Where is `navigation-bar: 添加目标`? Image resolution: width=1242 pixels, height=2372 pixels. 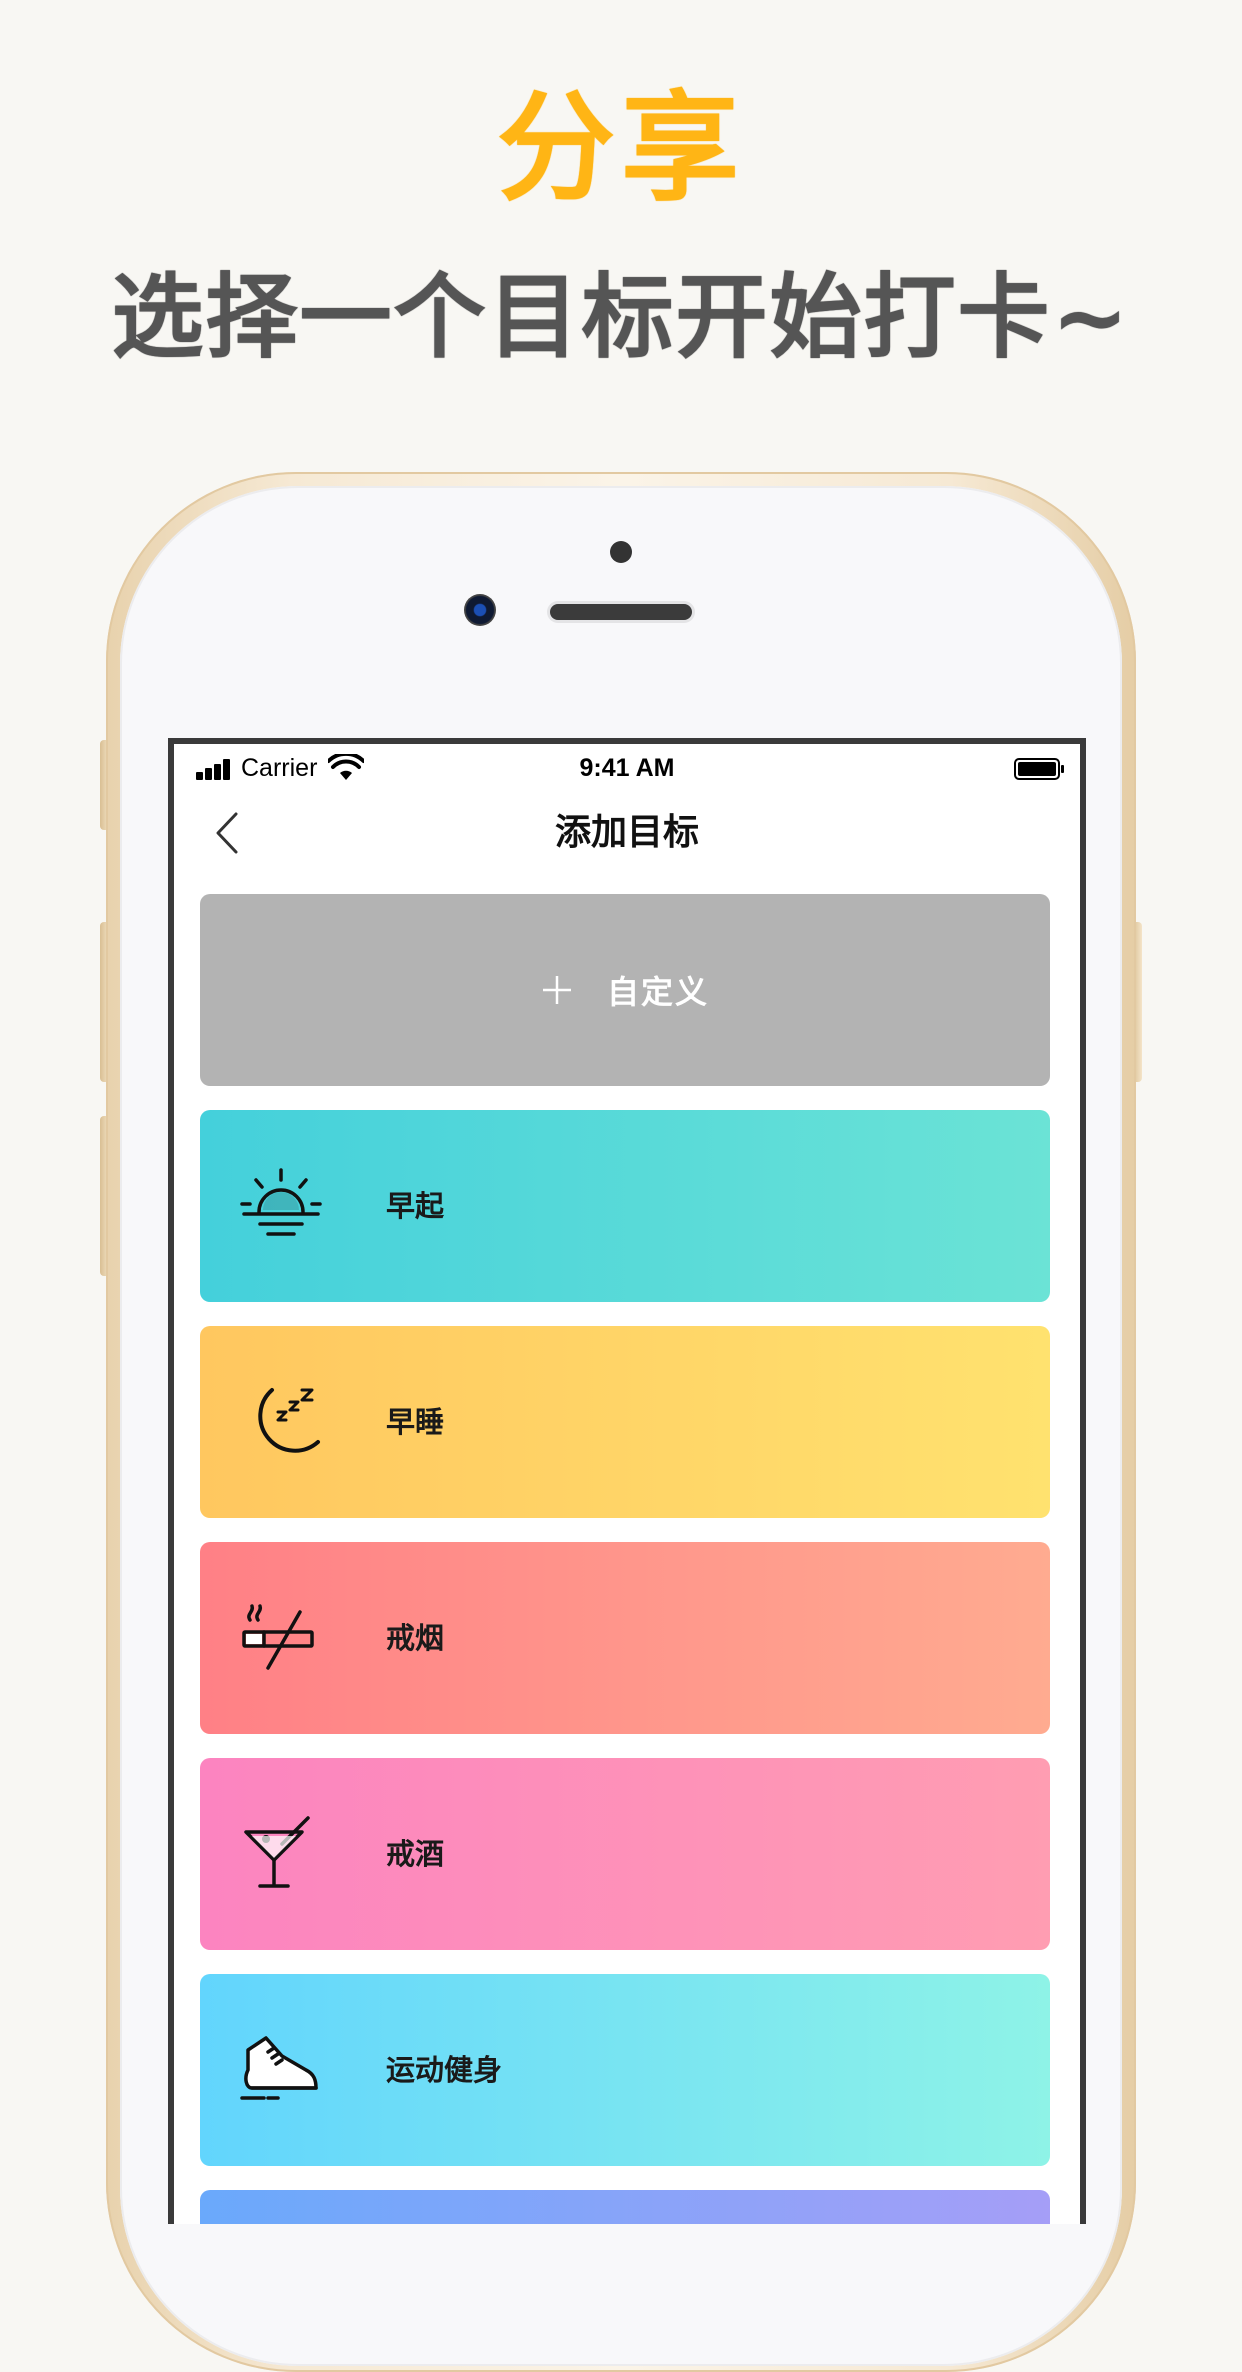
navigation-bar: 添加目标 is located at coordinates (627, 833).